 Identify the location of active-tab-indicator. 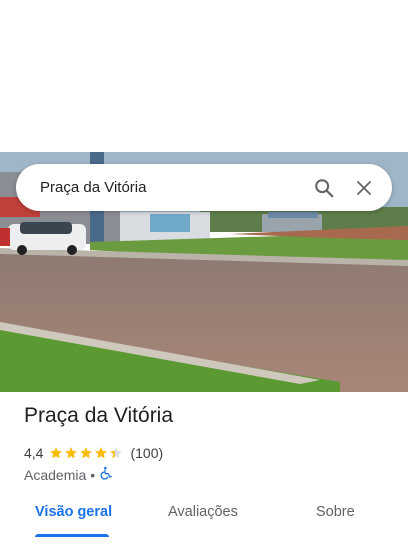
(72, 535).